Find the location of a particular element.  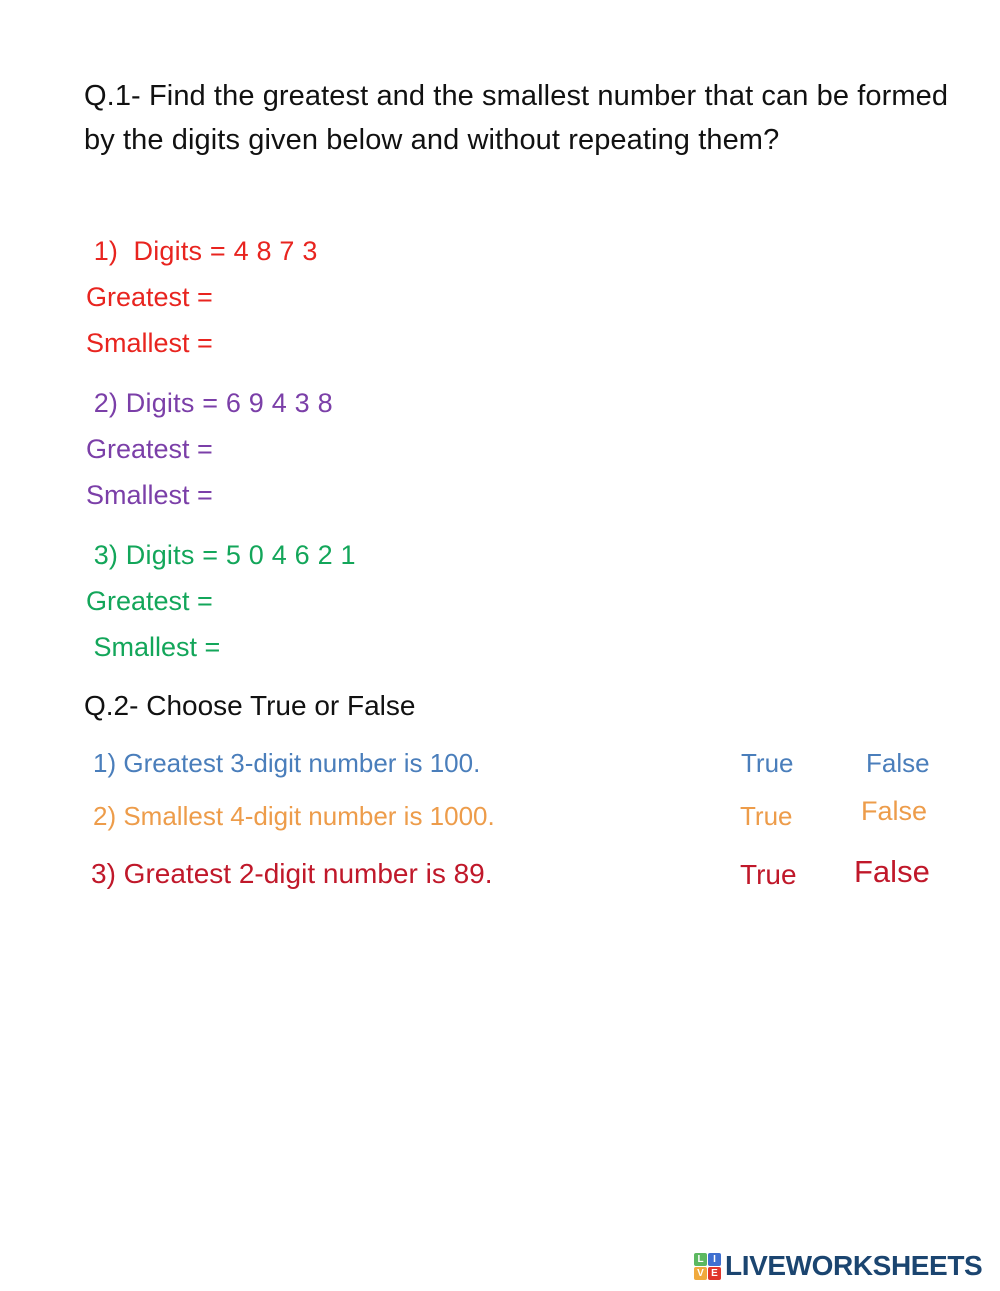

logo-wordmark: LIVEWORKSHEETS is located at coordinates (854, 1265).